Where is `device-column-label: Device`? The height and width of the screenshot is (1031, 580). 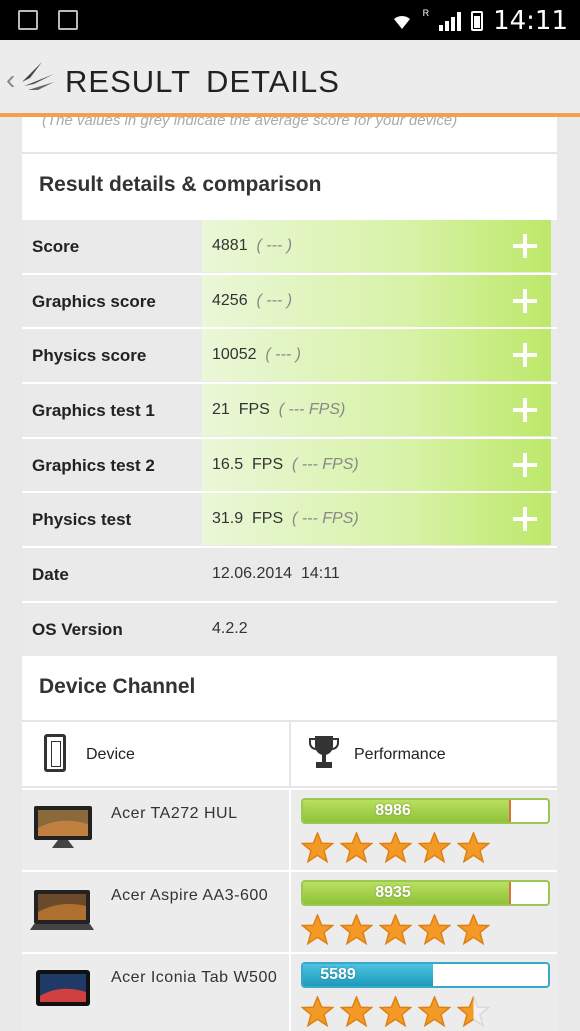 device-column-label: Device is located at coordinates (110, 754).